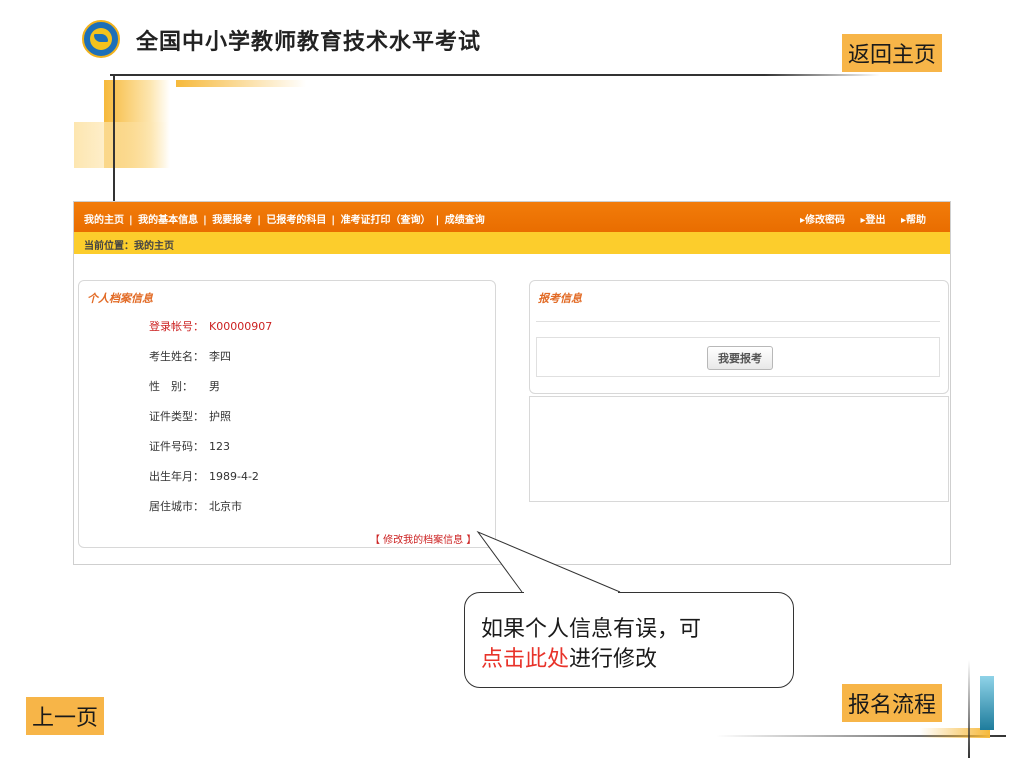 The height and width of the screenshot is (768, 1024). Describe the element at coordinates (176, 416) in the screenshot. I see `field-label: 证件类型：` at that location.